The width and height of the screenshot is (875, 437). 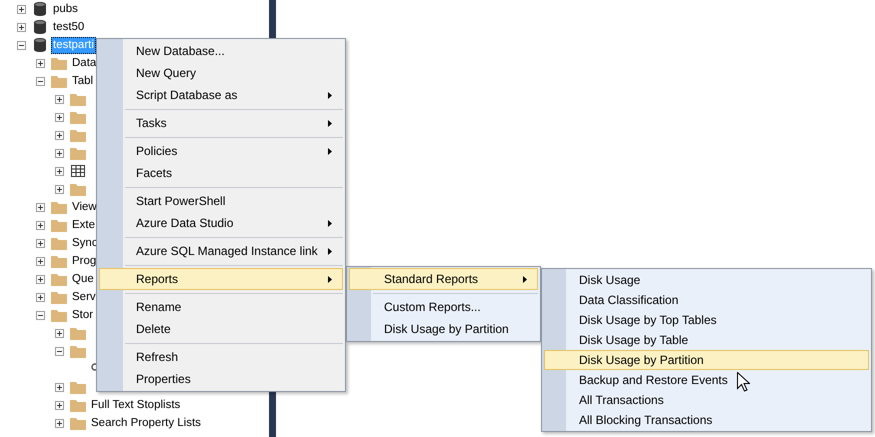 What do you see at coordinates (221, 279) in the screenshot?
I see `menu-item: Reports` at bounding box center [221, 279].